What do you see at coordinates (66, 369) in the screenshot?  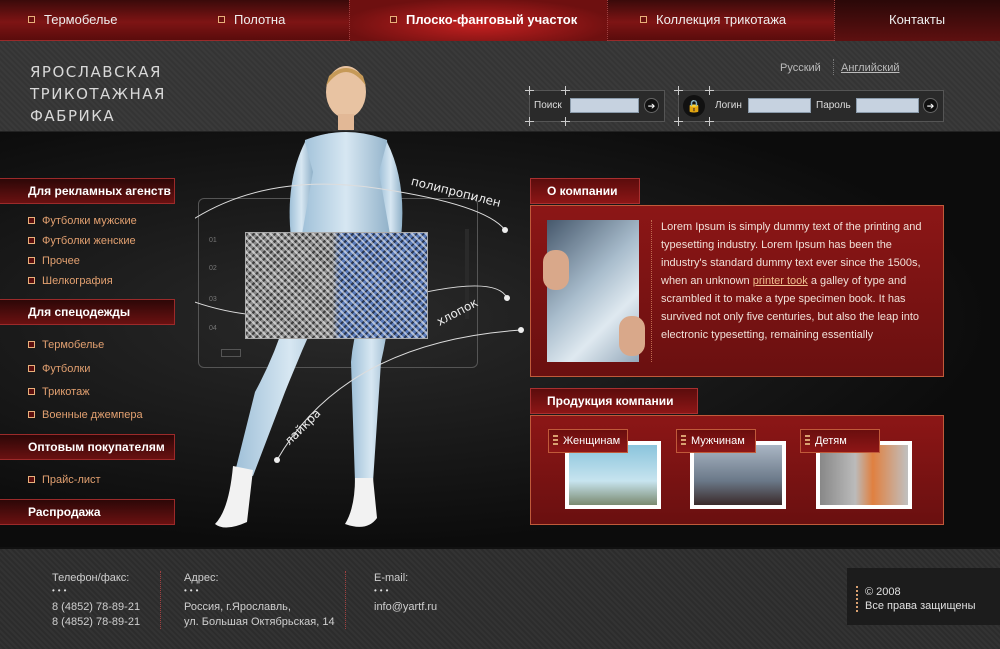 I see `sidebar-item-label: Футболки` at bounding box center [66, 369].